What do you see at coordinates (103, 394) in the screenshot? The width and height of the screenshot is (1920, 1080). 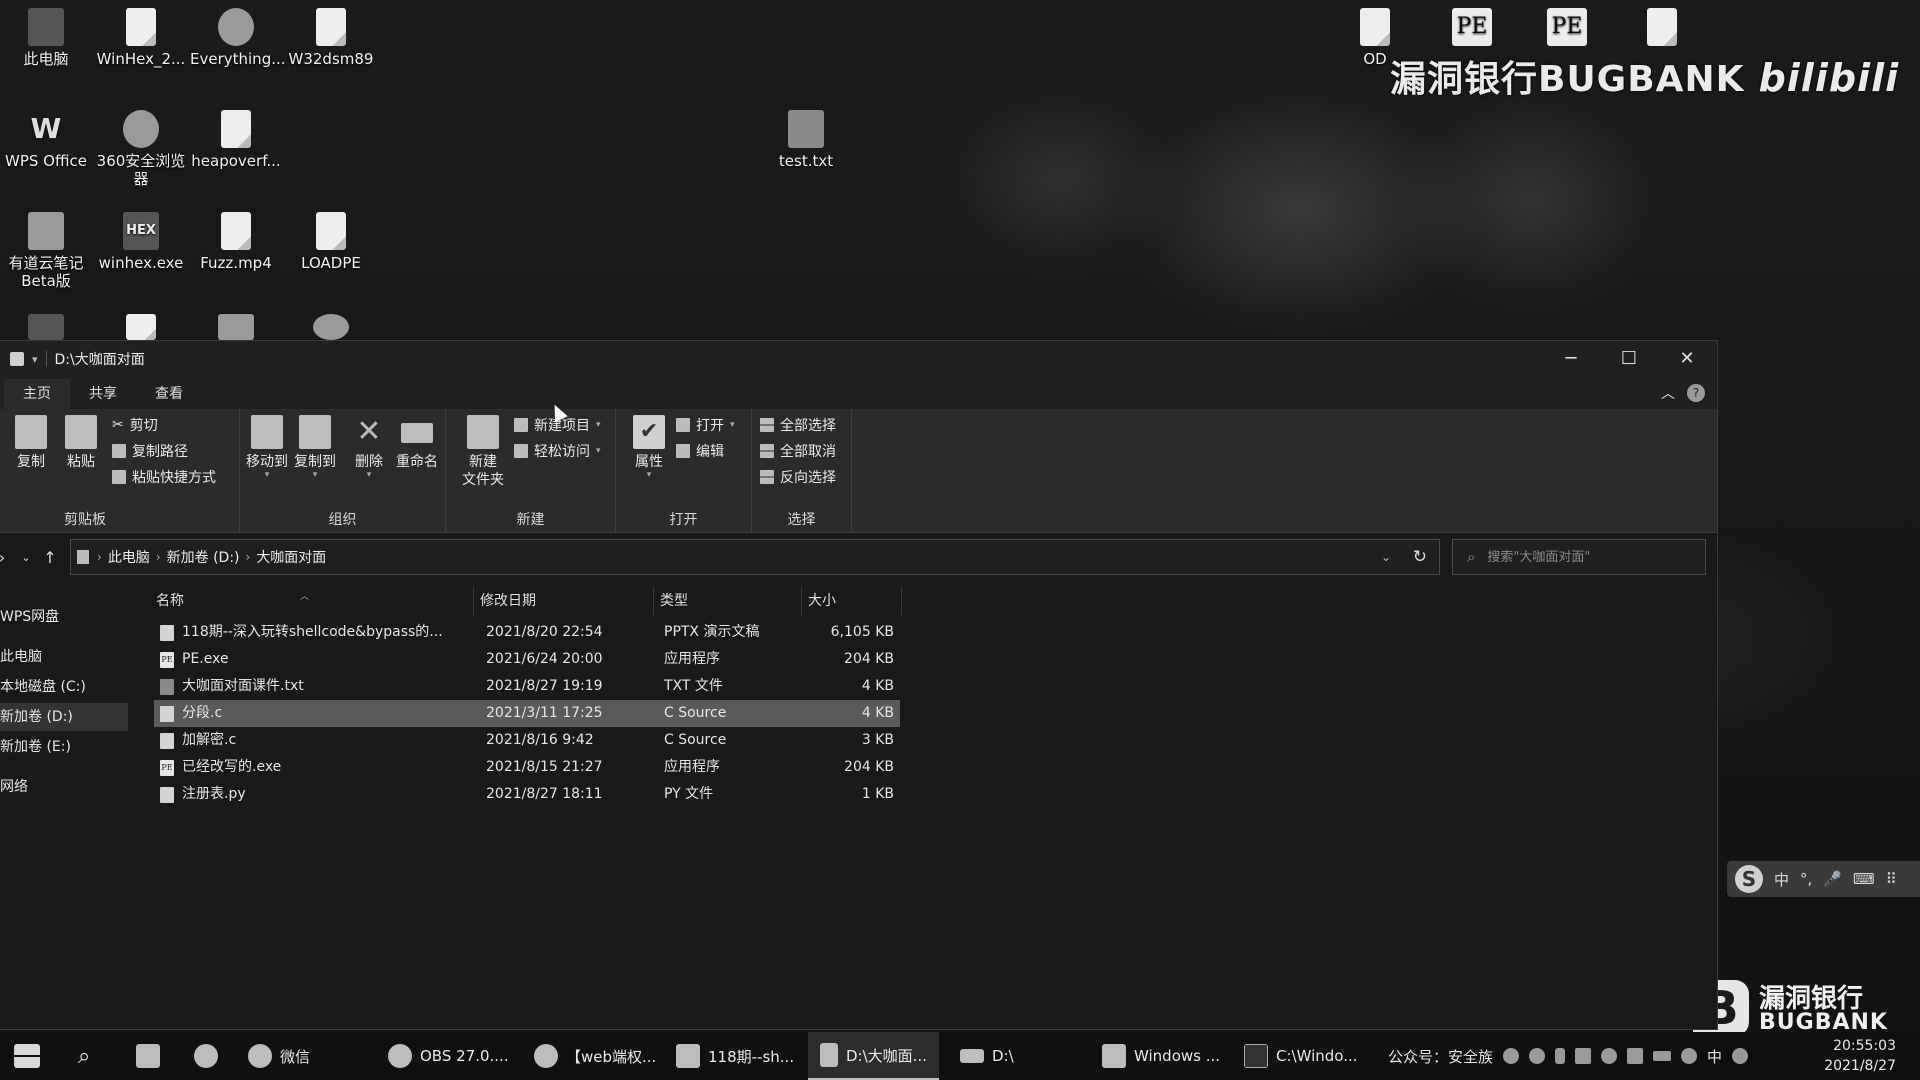 I see `tab-share: 共享` at bounding box center [103, 394].